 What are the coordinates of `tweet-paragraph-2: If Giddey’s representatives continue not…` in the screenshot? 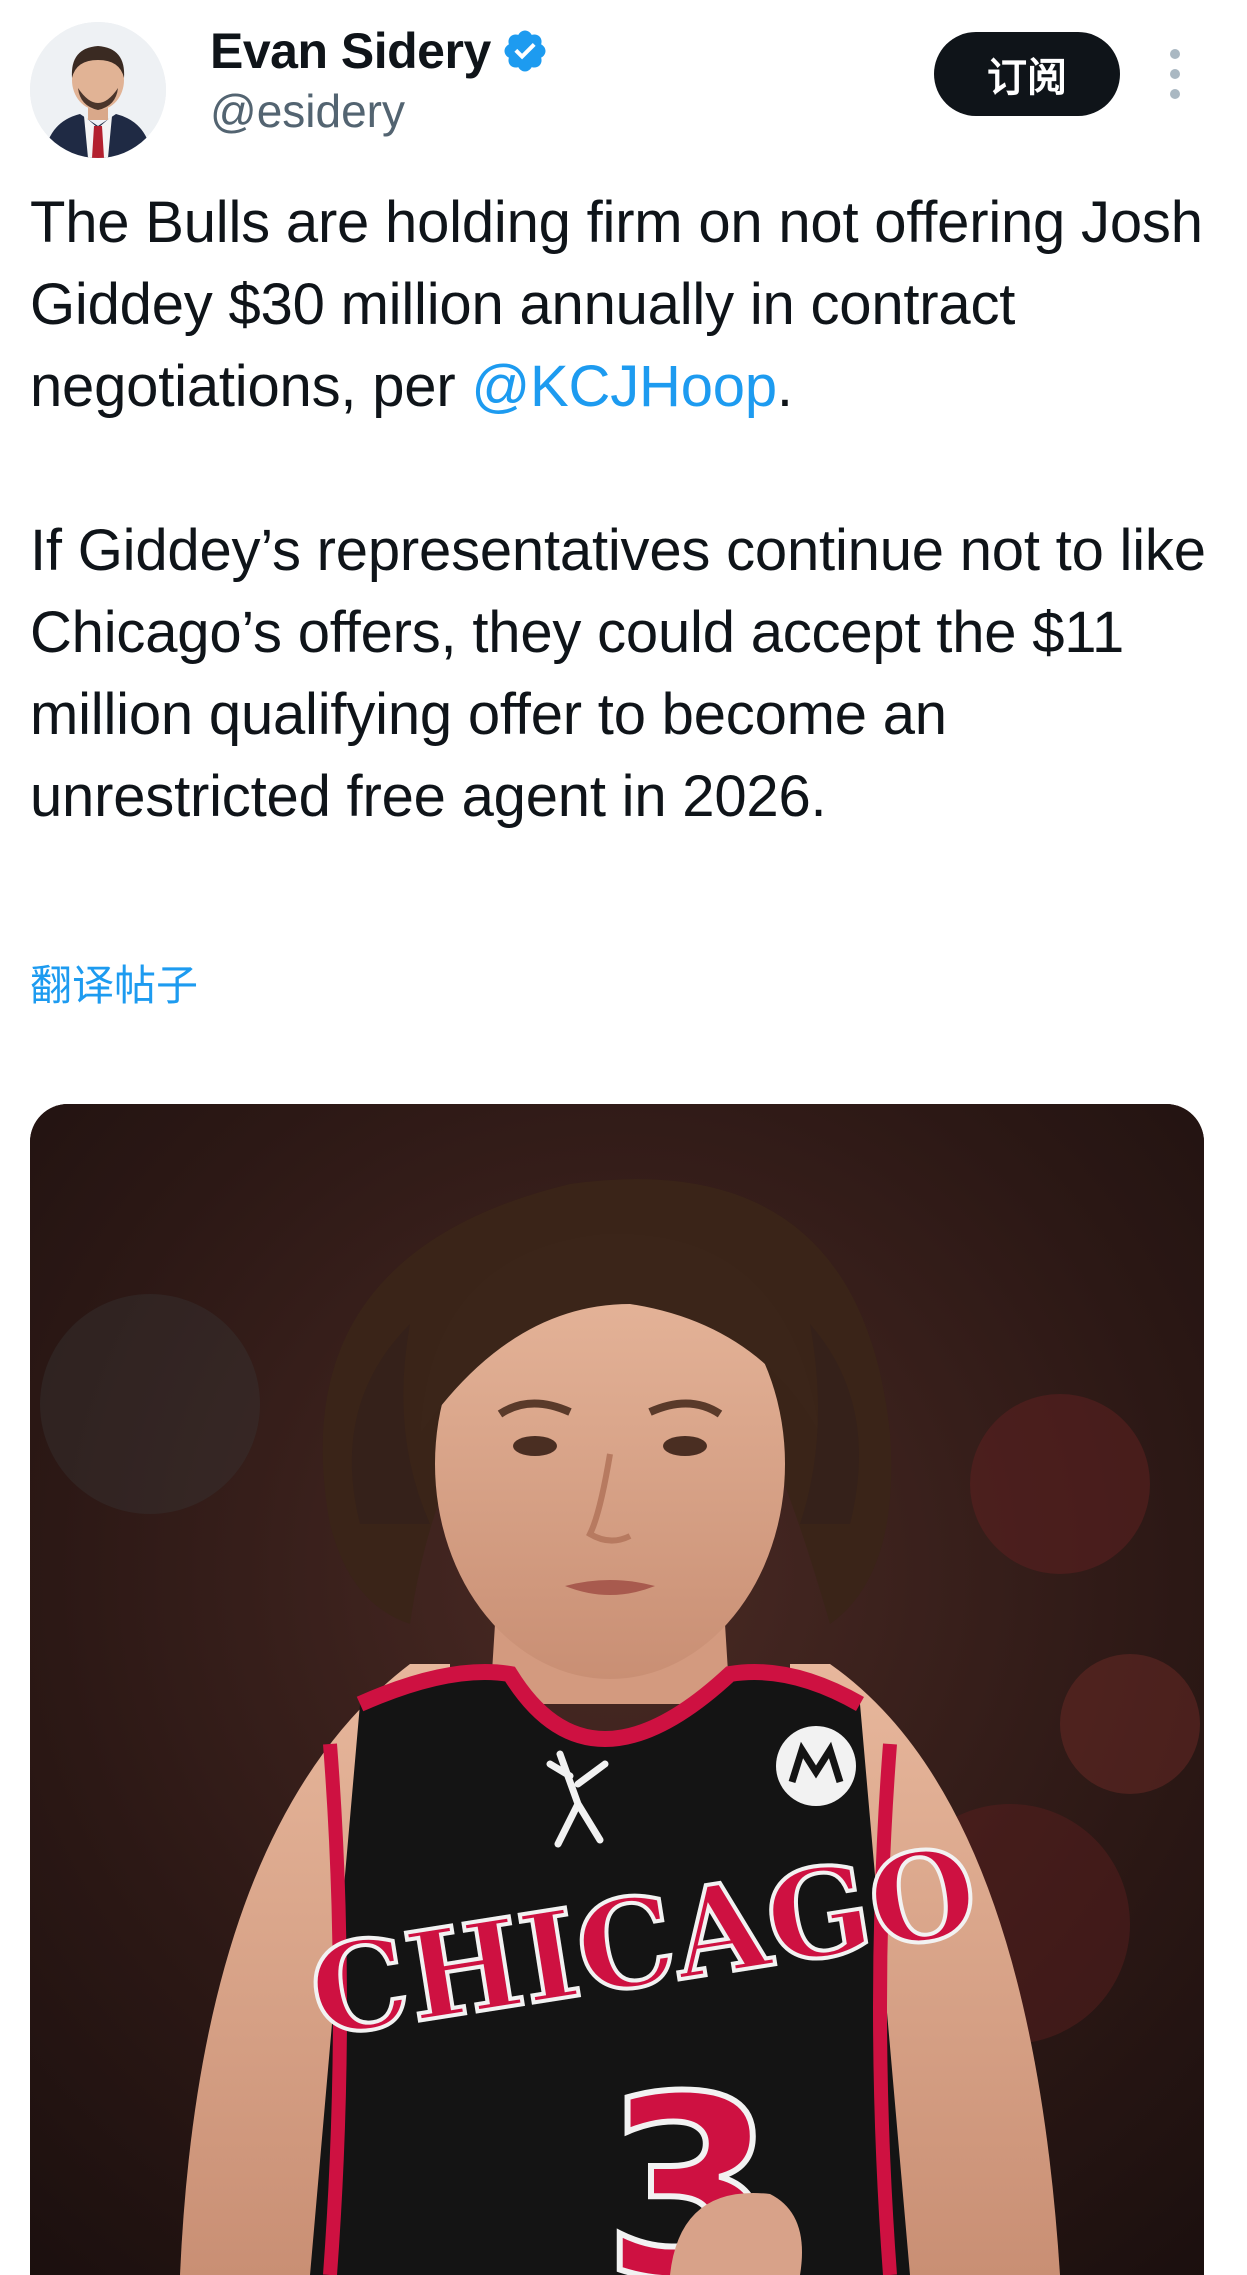 It's located at (618, 673).